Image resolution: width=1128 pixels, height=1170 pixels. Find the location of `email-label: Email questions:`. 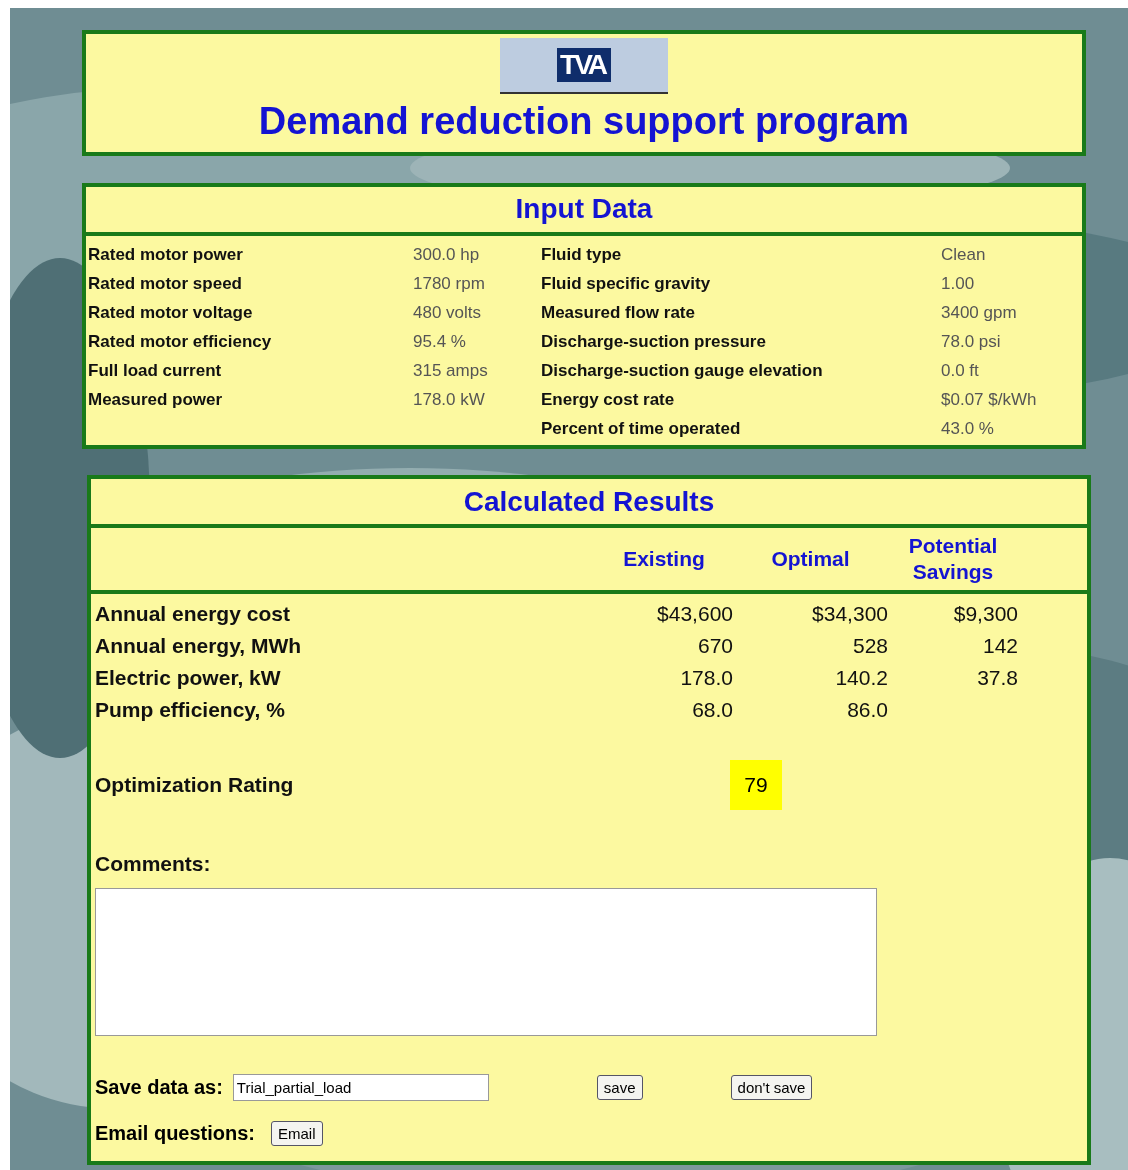

email-label: Email questions: is located at coordinates (175, 1133).